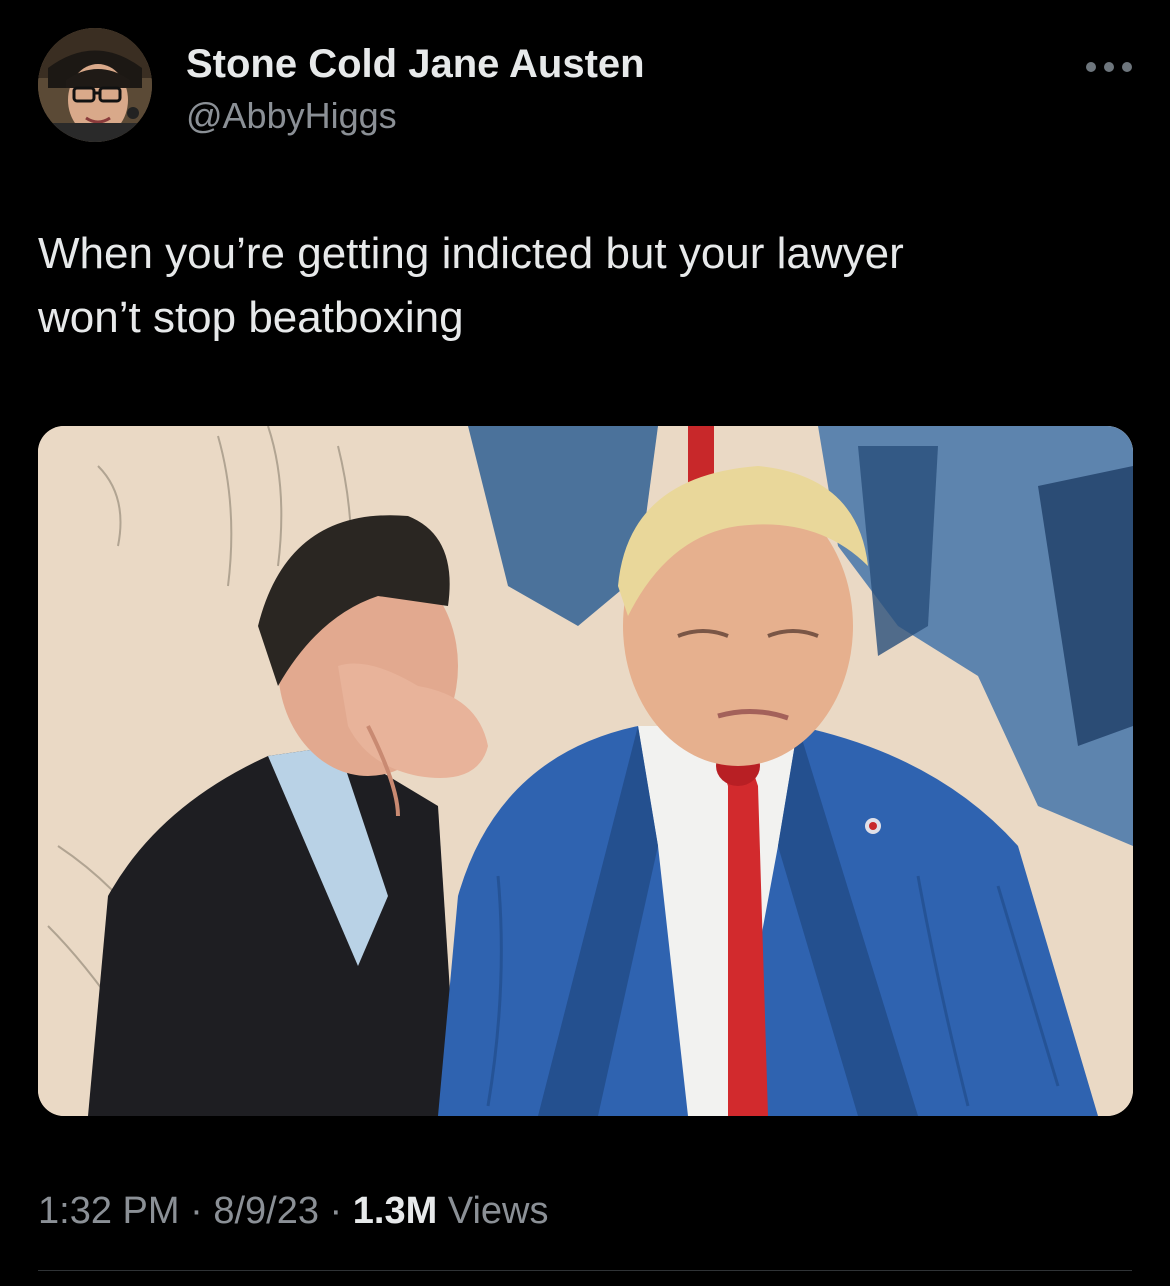 The image size is (1170, 1286). I want to click on tweet-meta: 1:32 PM · 8/9/23 · 1.3M Views, so click(293, 1211).